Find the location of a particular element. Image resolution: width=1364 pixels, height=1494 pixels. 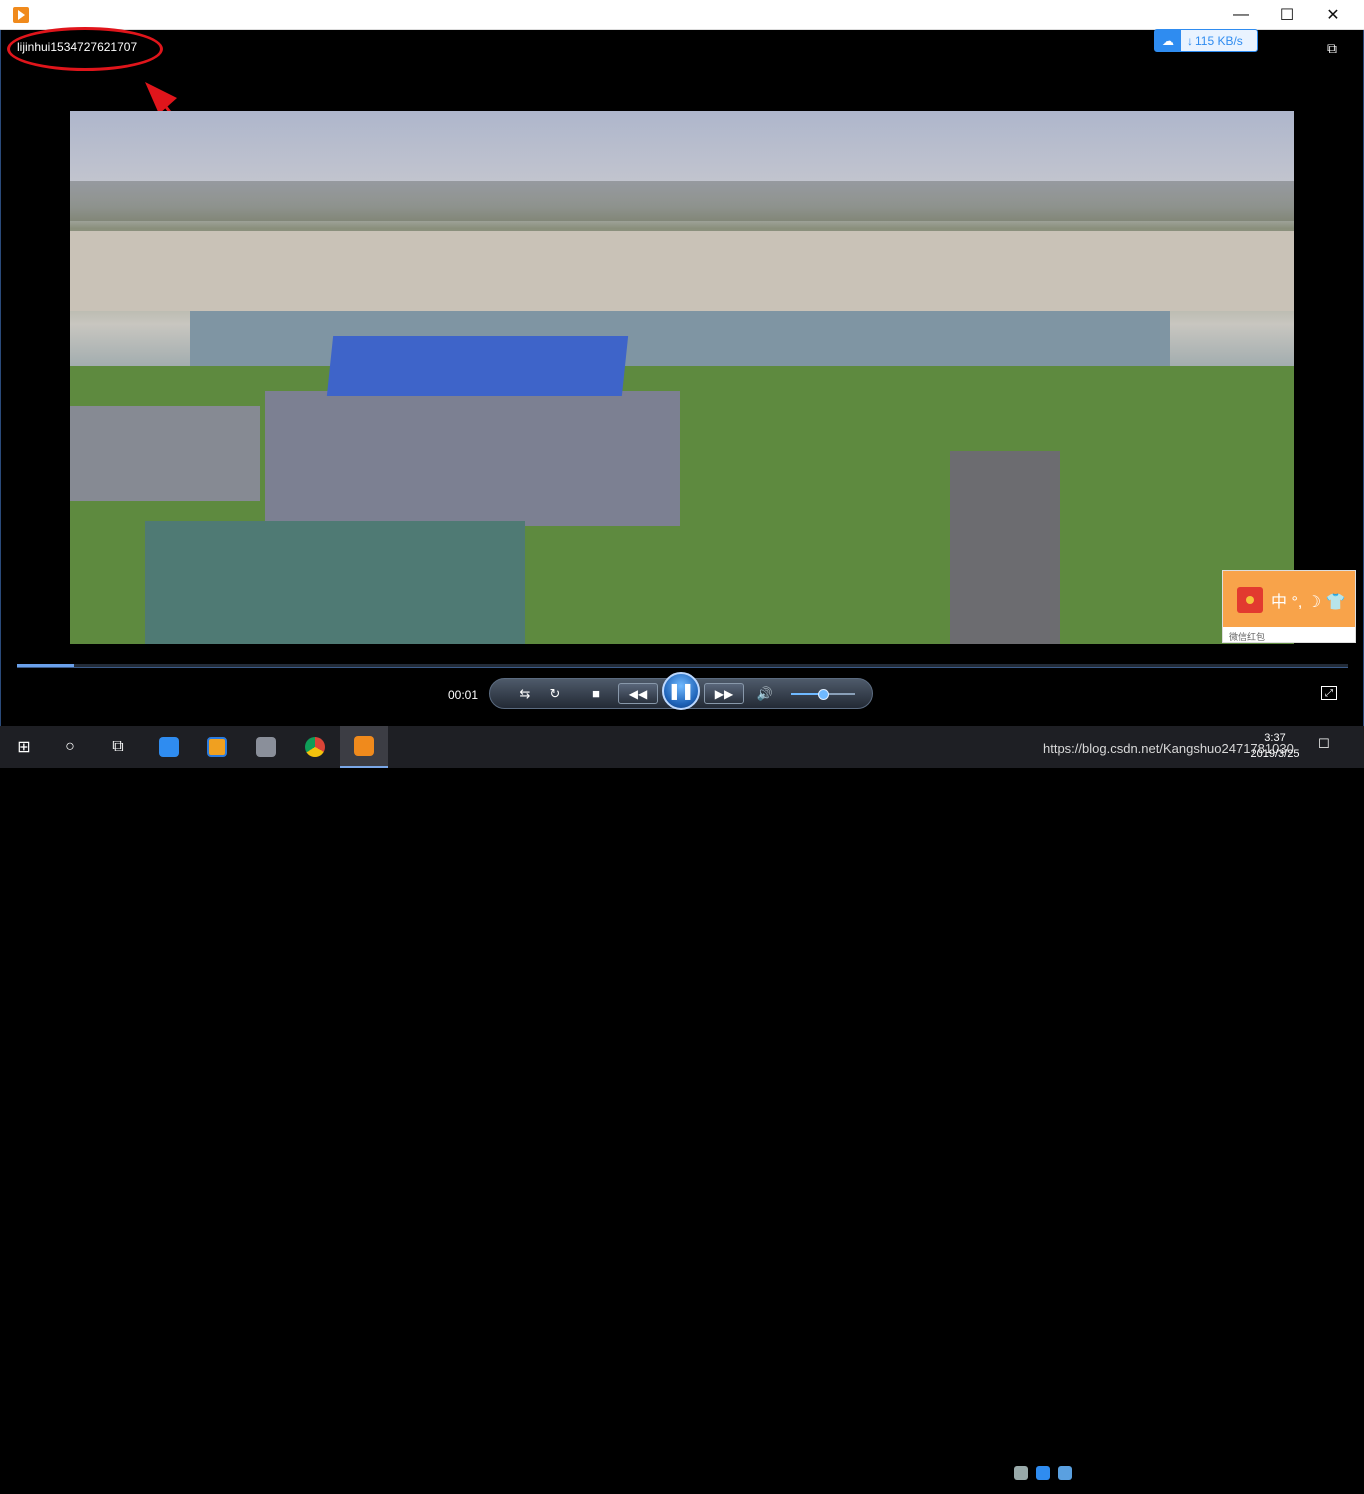

window-titlebar: — ☐ ✕ is located at coordinates (682, 15).